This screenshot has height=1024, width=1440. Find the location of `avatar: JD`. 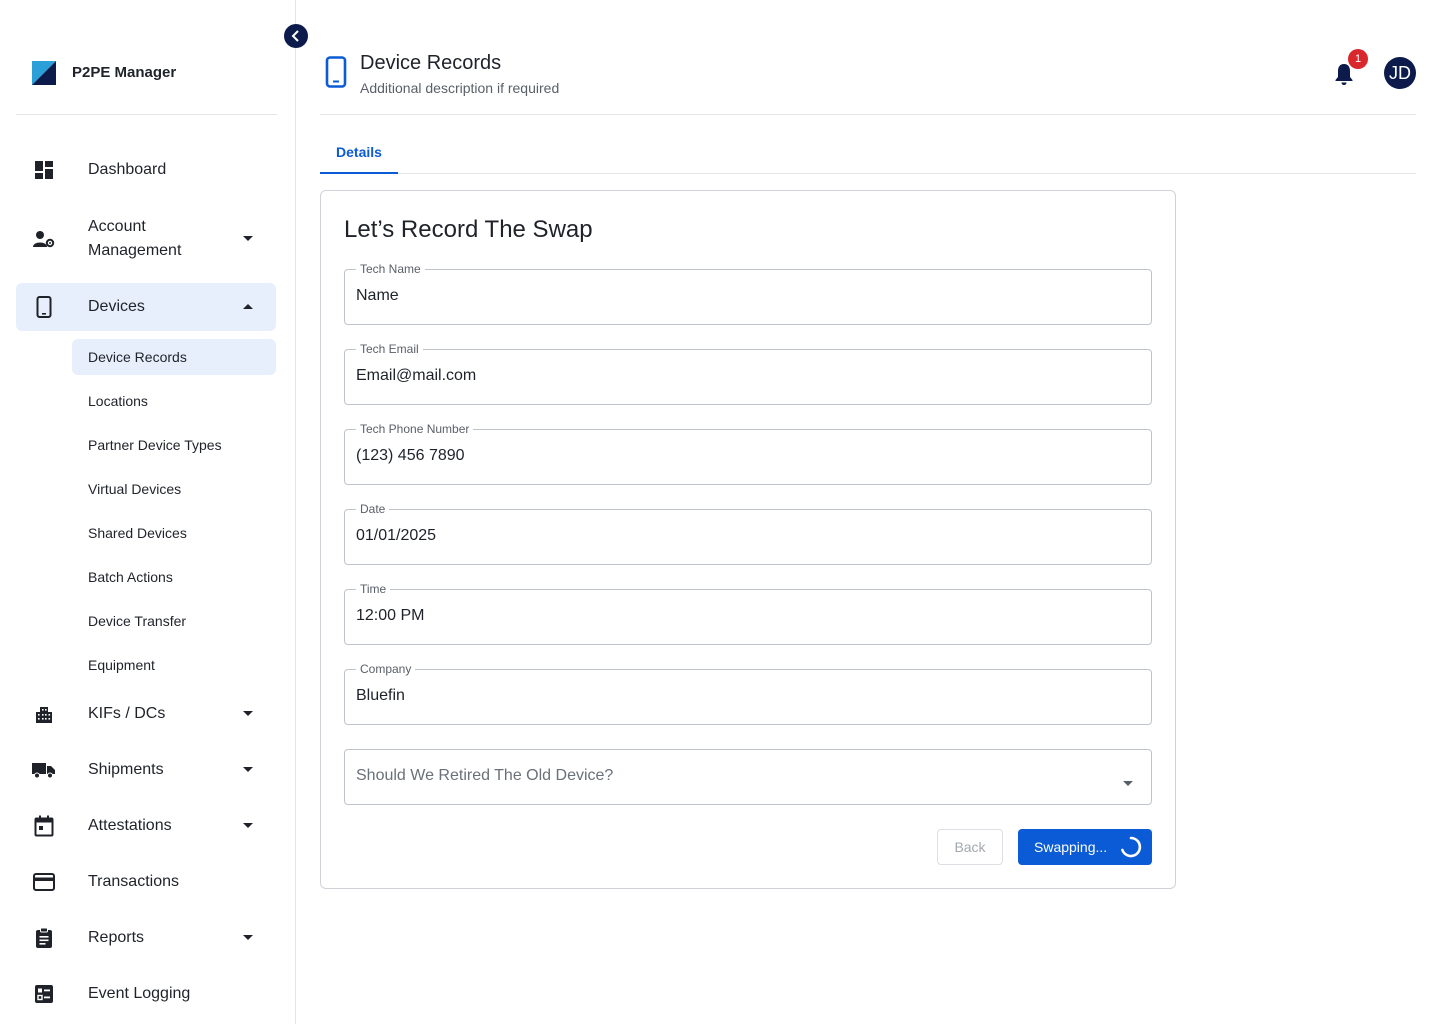

avatar: JD is located at coordinates (1400, 73).